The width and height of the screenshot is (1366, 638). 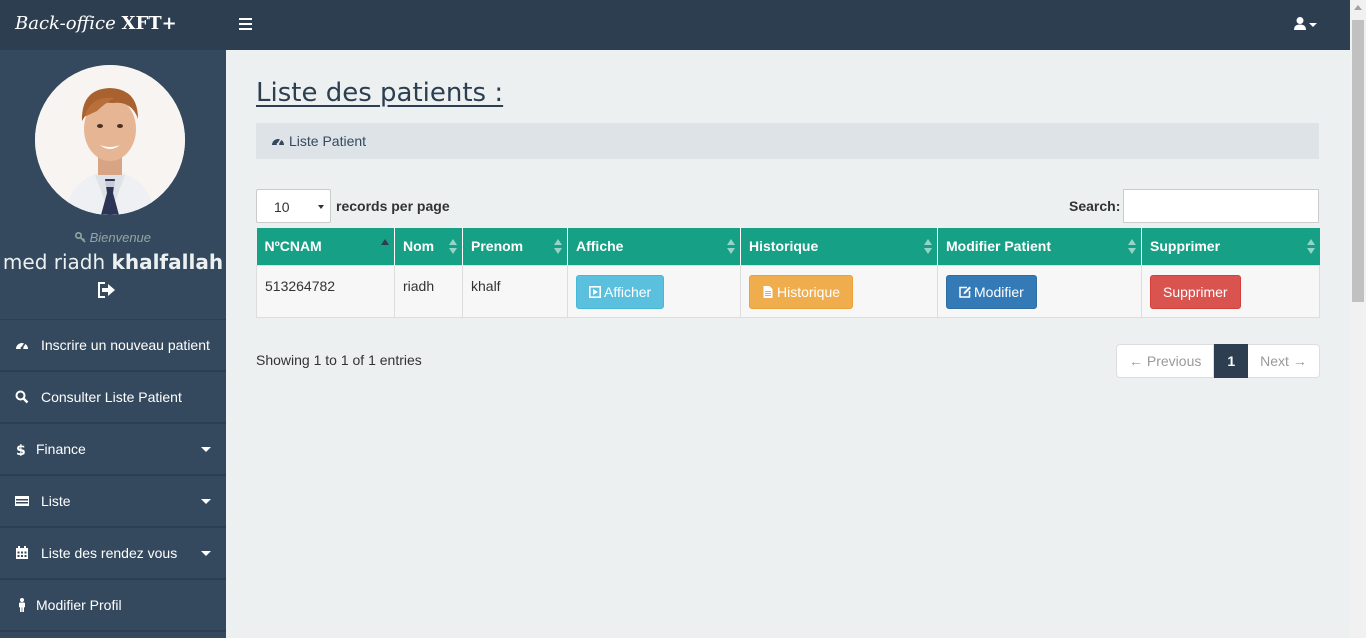 I want to click on supprimer-button: Supprimer, so click(x=1195, y=291).